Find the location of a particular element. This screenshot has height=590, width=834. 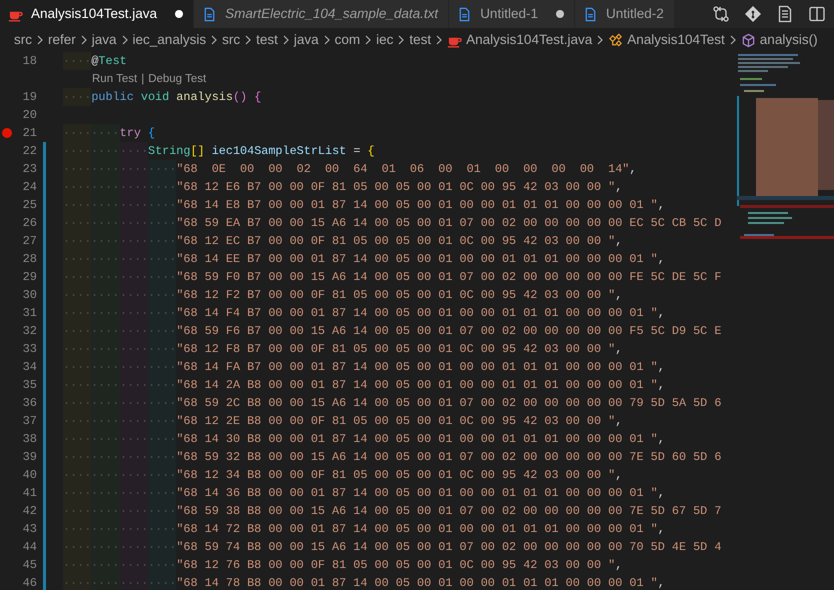

line-number: 26 is located at coordinates (29, 223).